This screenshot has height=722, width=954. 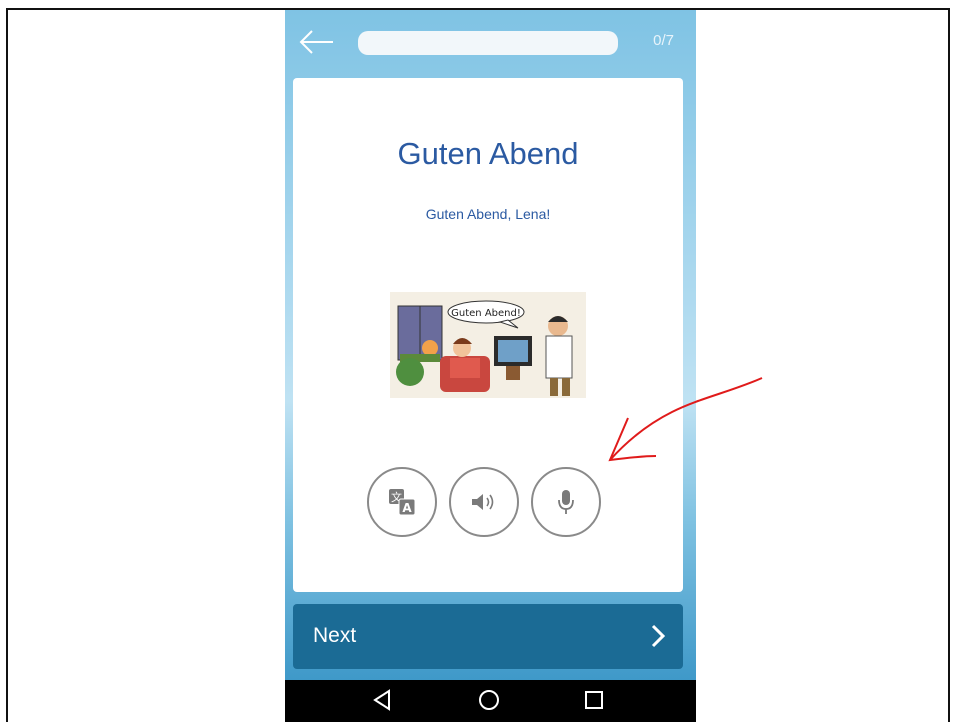 I want to click on translate-icon: 文 A, so click(x=402, y=502).